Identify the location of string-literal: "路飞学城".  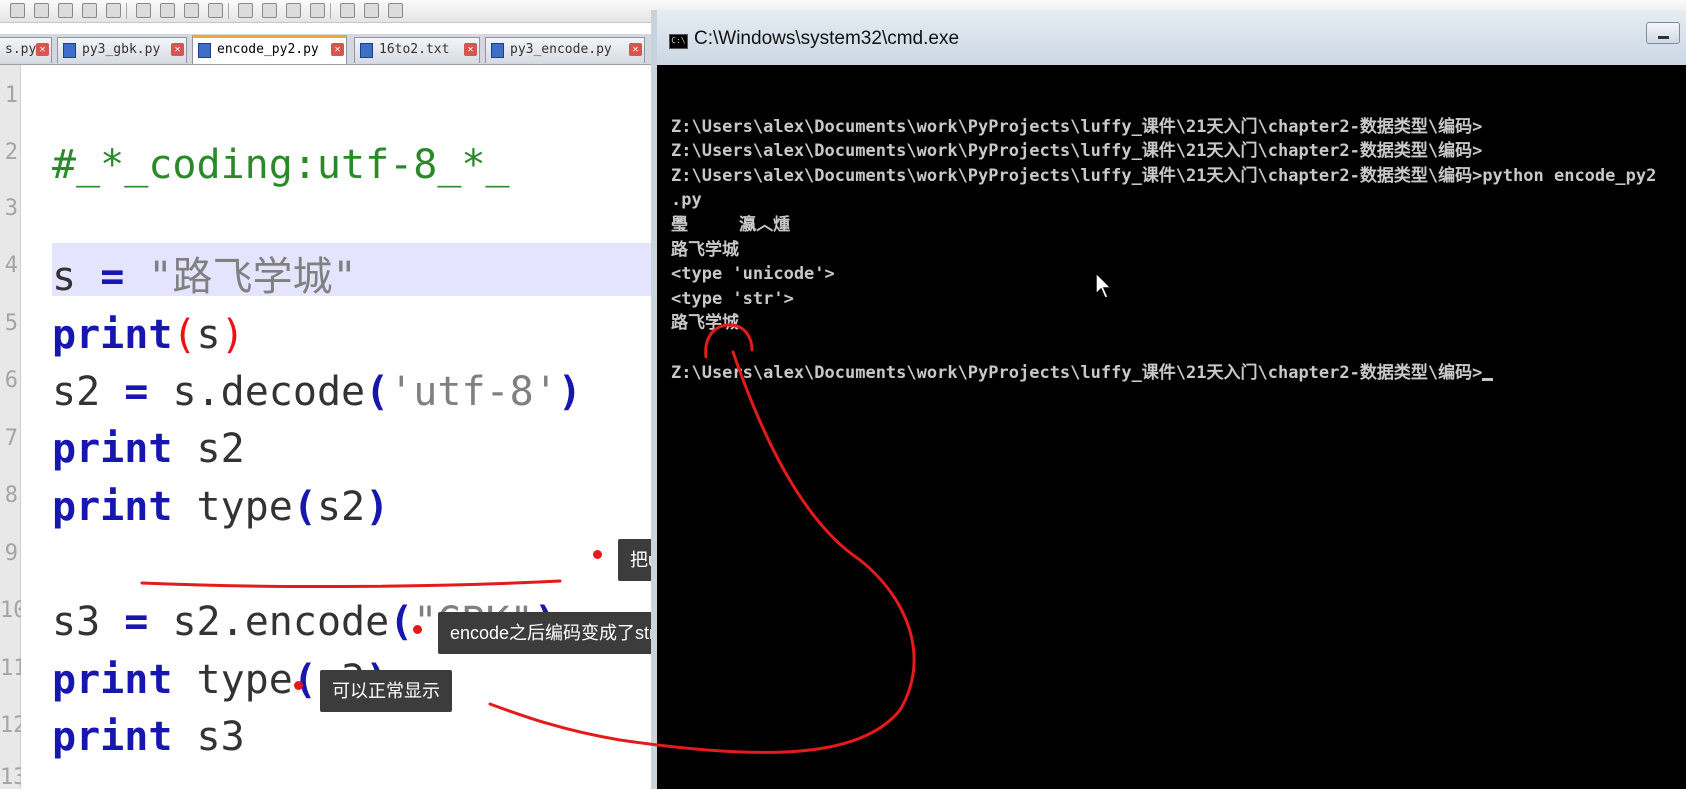
(252, 277).